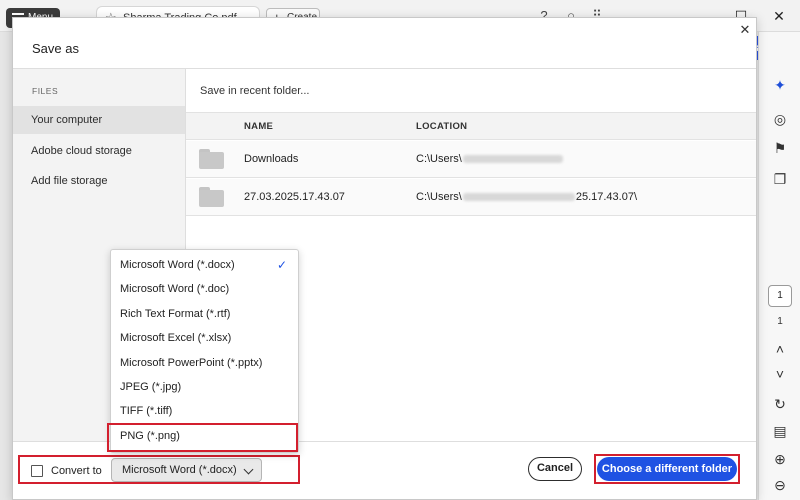 This screenshot has height=500, width=800. What do you see at coordinates (179, 470) in the screenshot?
I see `format-select-value: Microsoft Word (*.docx)` at bounding box center [179, 470].